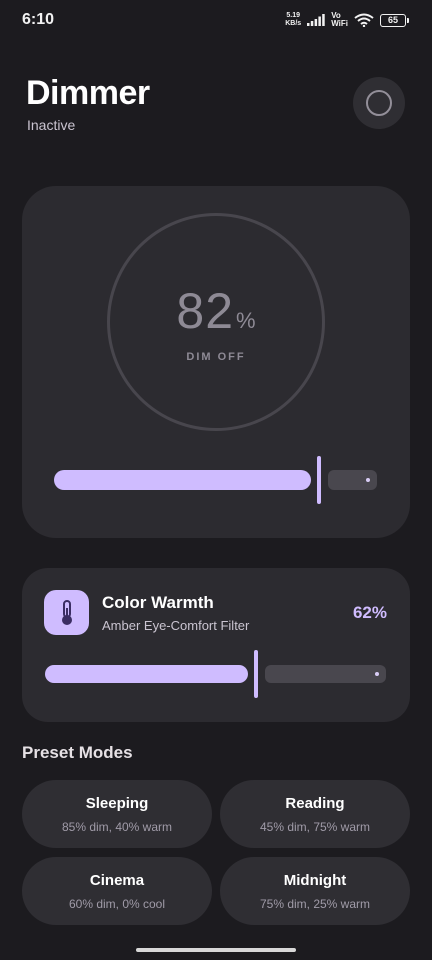 This screenshot has width=432, height=960. Describe the element at coordinates (315, 891) in the screenshot. I see `preset-midnight-button: Midnight 75% dim, 25% warm` at that location.